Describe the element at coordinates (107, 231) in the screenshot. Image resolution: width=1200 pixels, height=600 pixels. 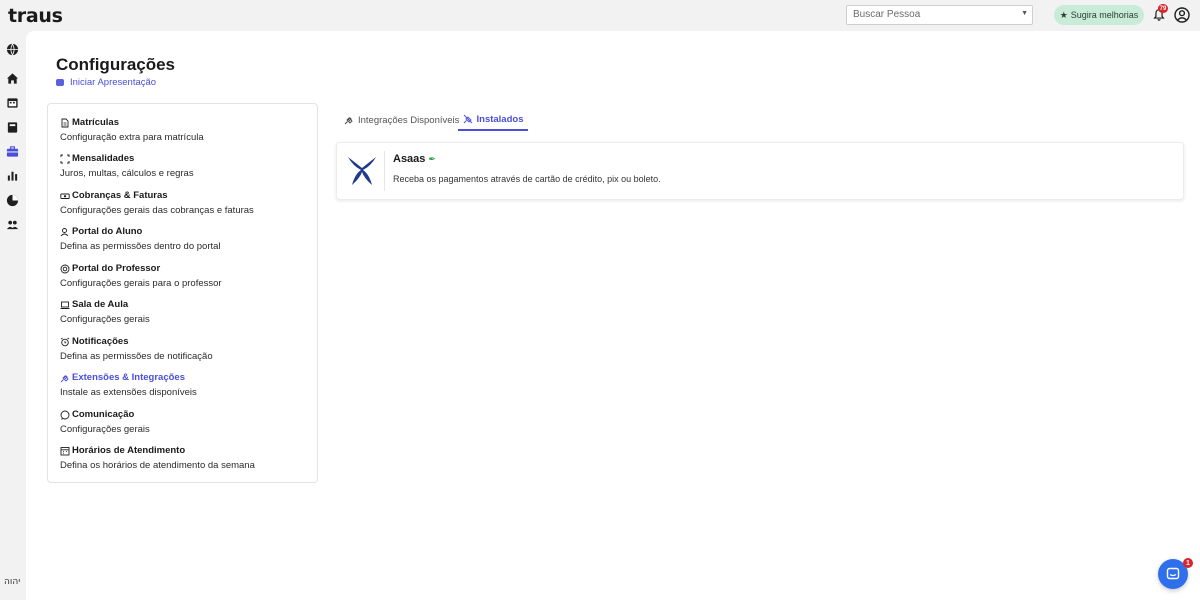
I see `setting-title: Portal do Aluno` at that location.